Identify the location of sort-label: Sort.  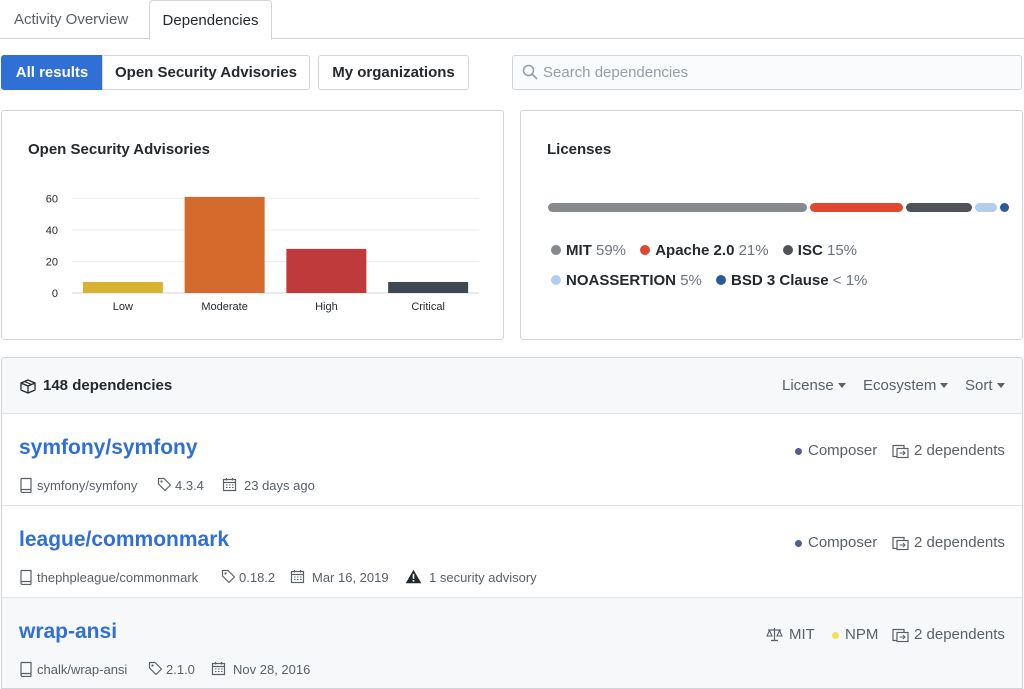
(979, 385).